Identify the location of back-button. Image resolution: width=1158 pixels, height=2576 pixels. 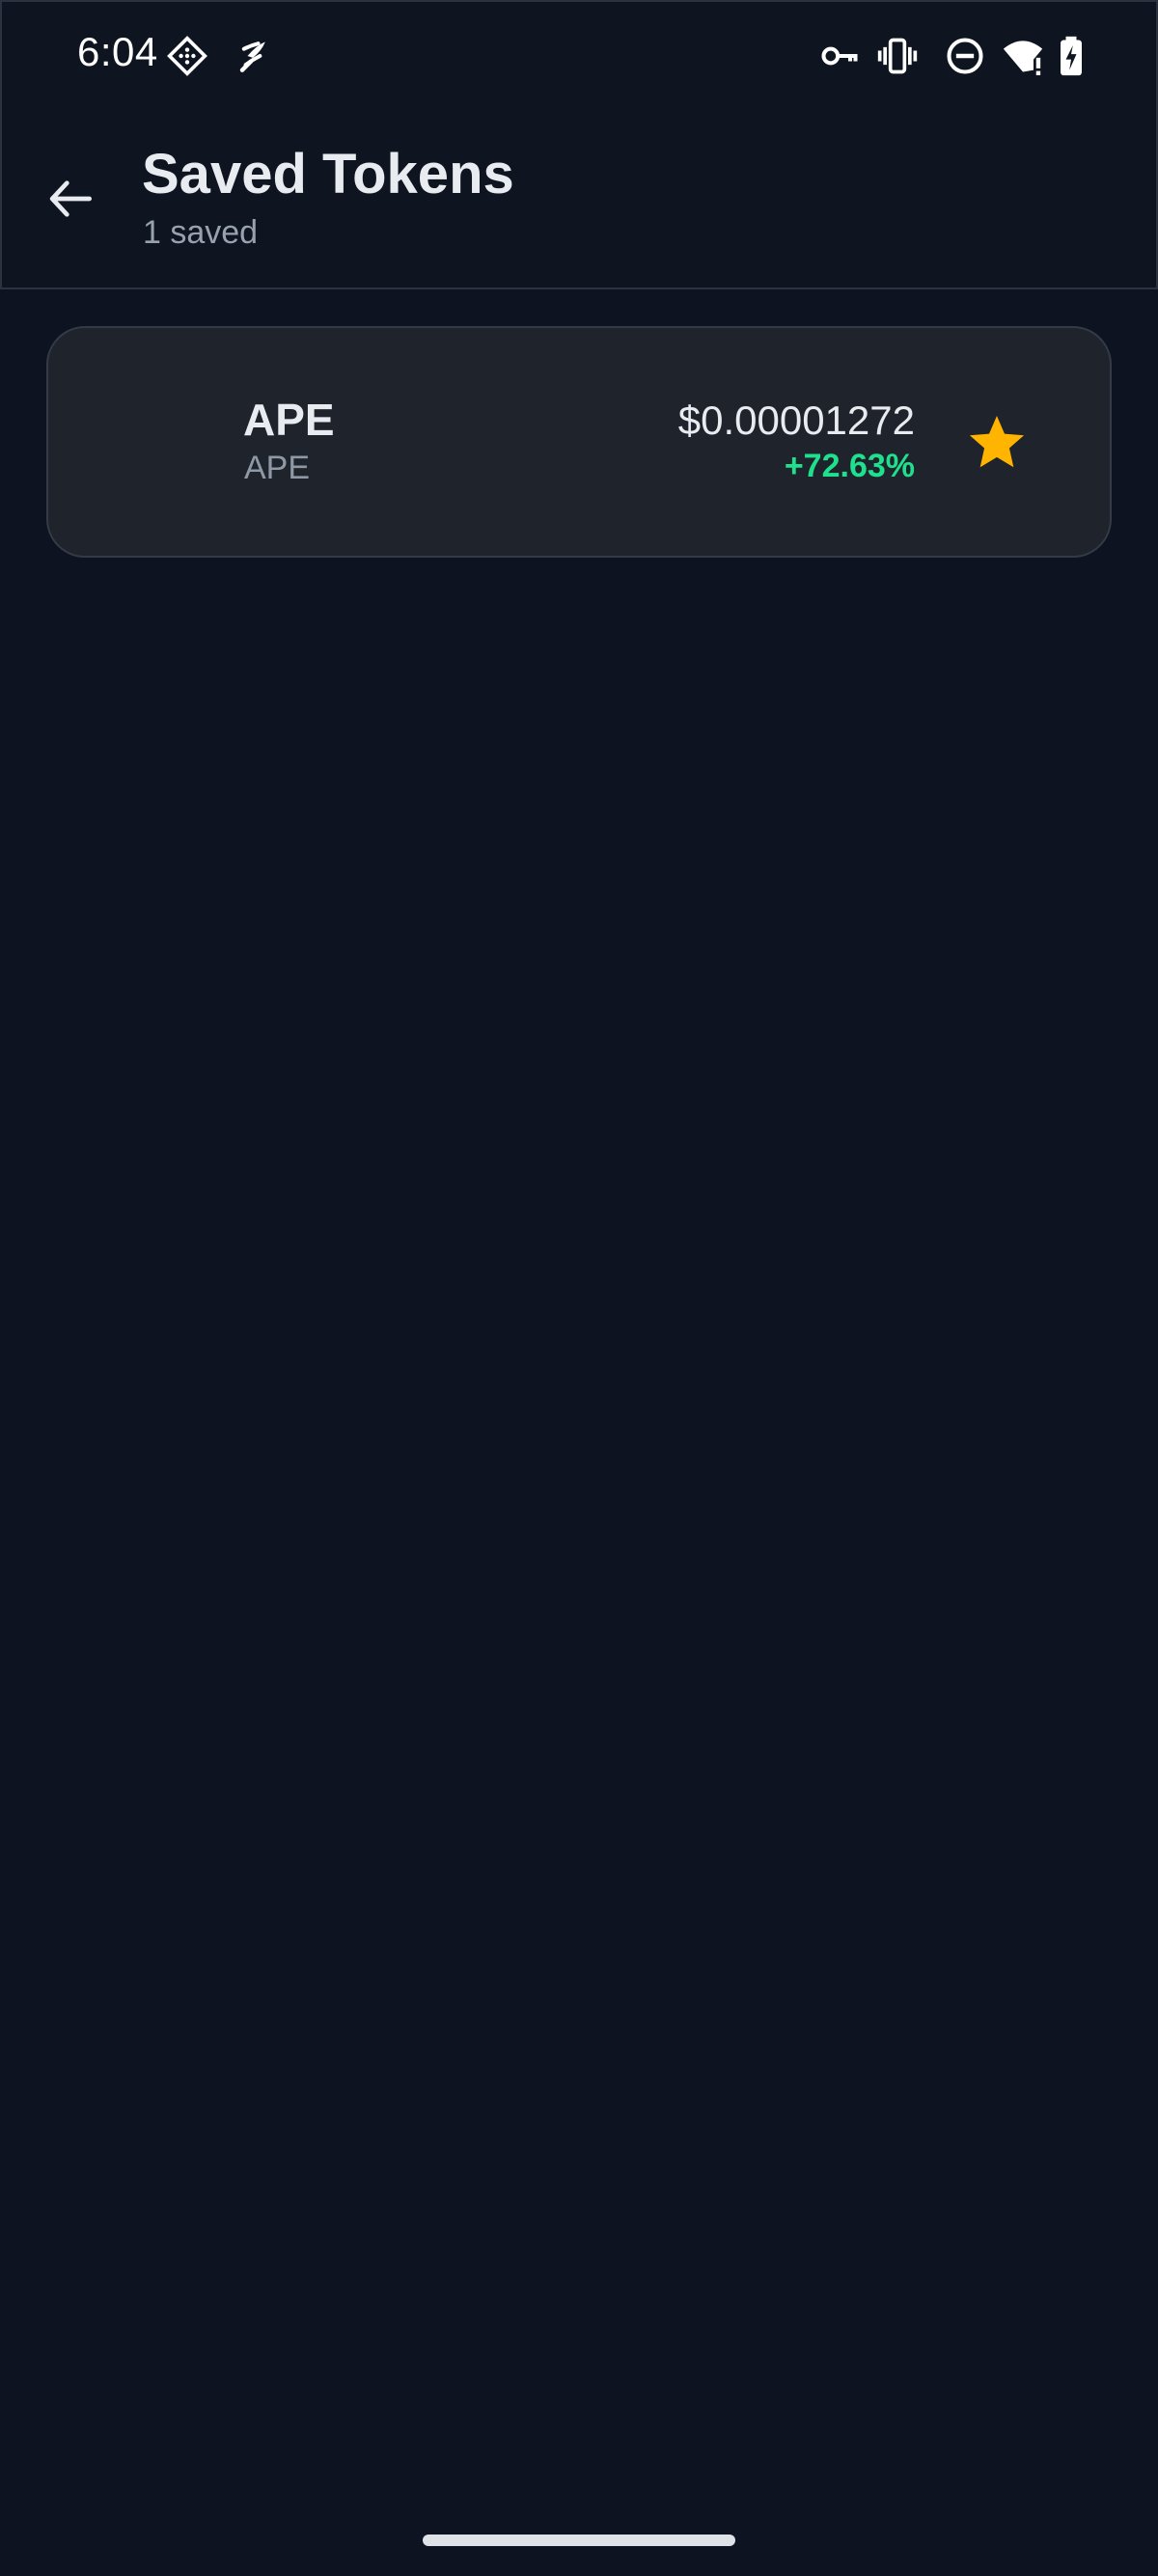
(71, 199).